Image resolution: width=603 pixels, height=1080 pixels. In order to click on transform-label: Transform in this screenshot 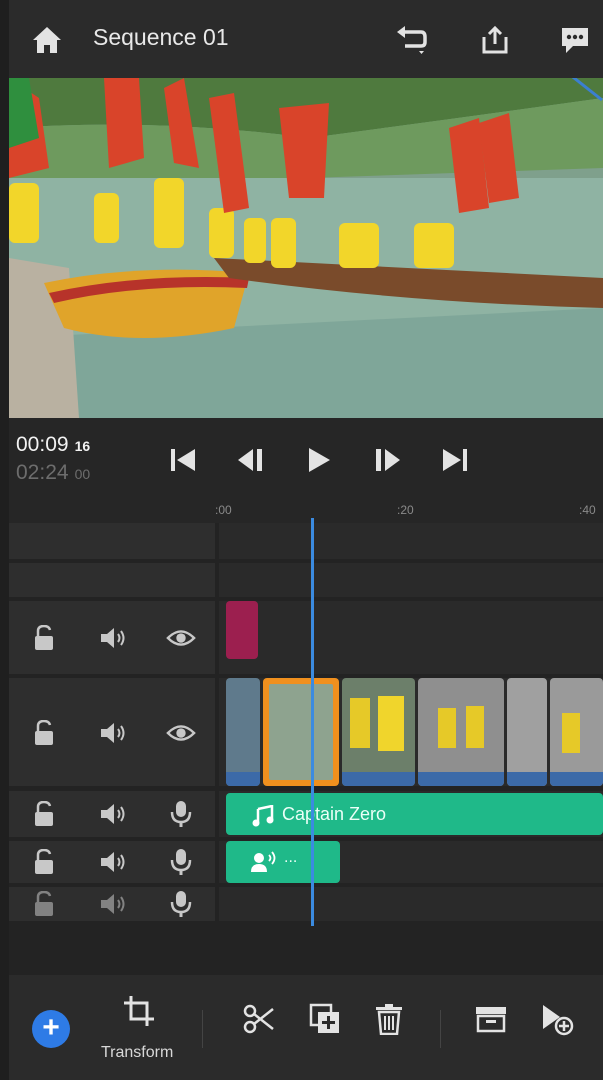, I will do `click(137, 1053)`.